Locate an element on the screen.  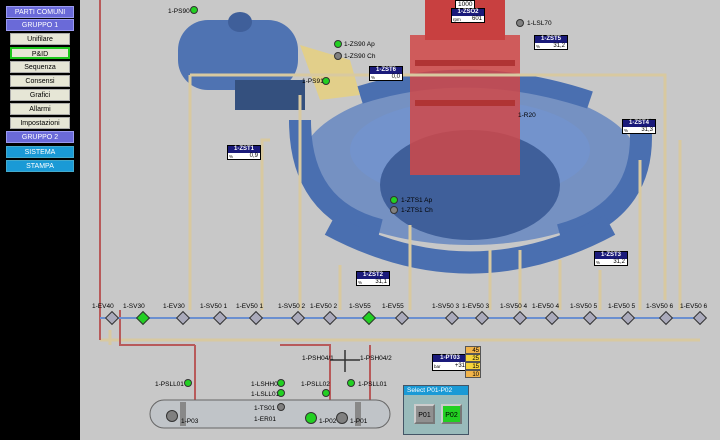
valve-label-1-ev55: 1-EV55 is located at coordinates (393, 306).